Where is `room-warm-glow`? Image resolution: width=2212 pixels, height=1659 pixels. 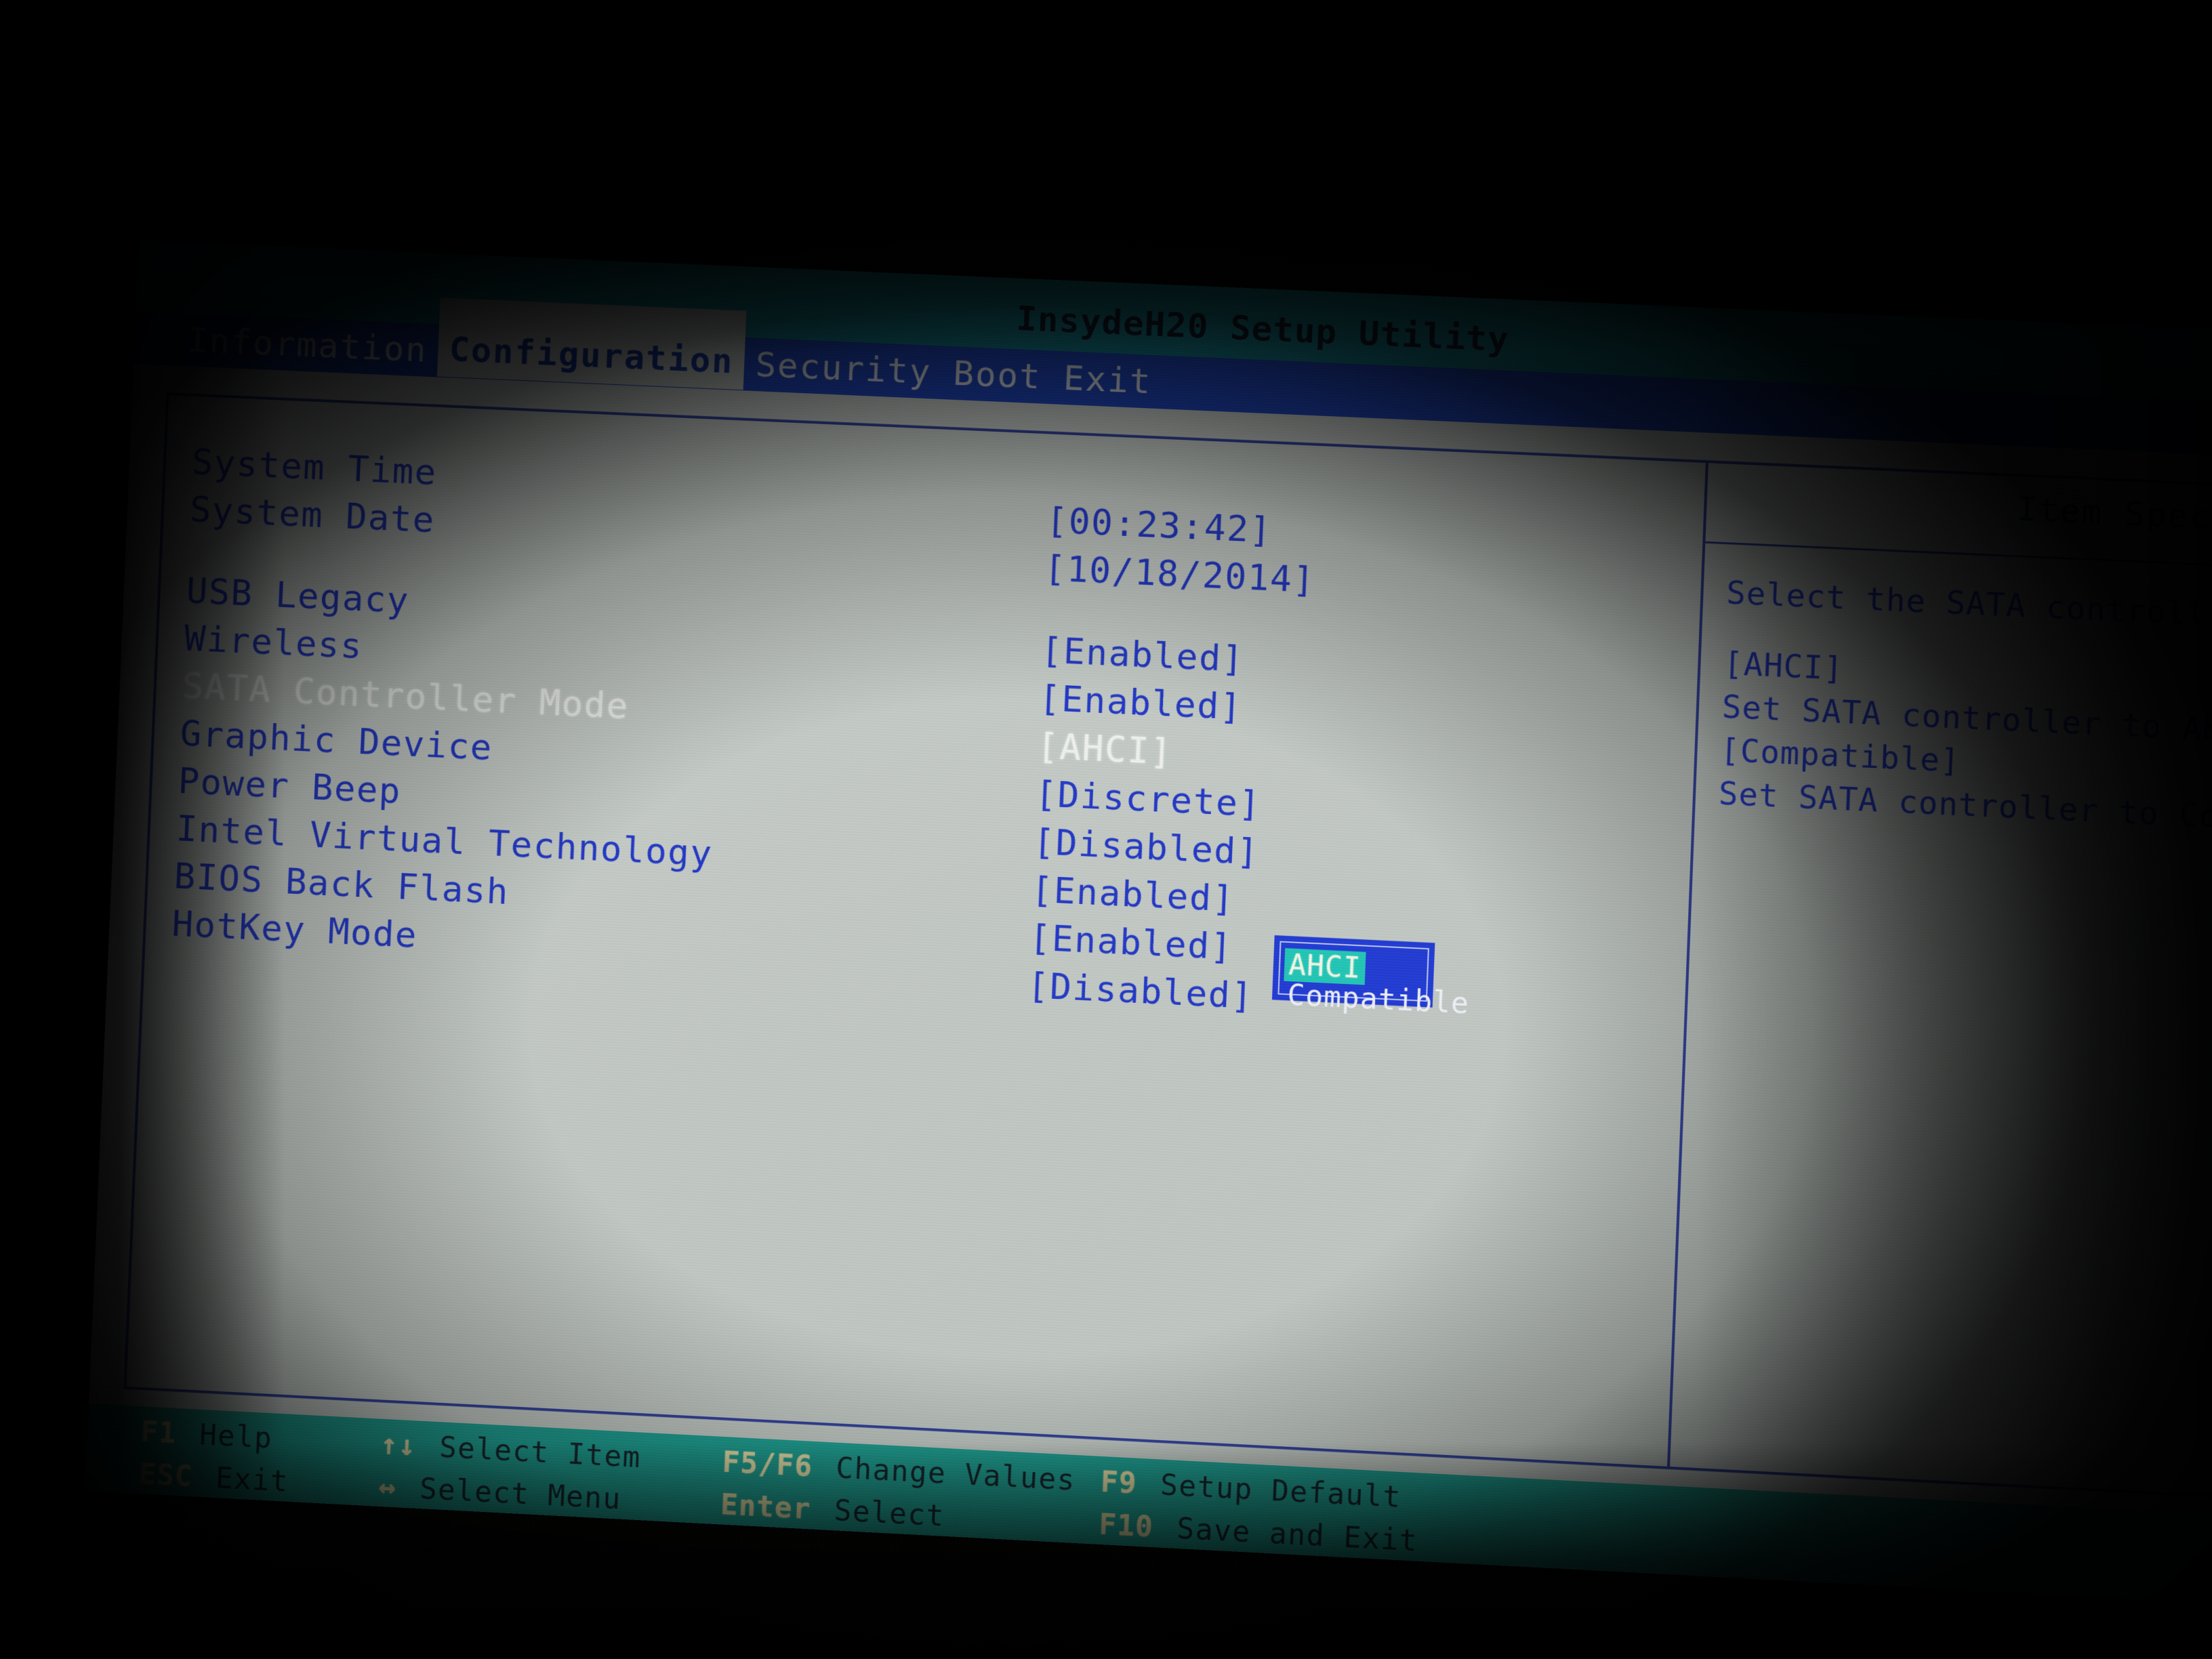
room-warm-glow is located at coordinates (1389, 101).